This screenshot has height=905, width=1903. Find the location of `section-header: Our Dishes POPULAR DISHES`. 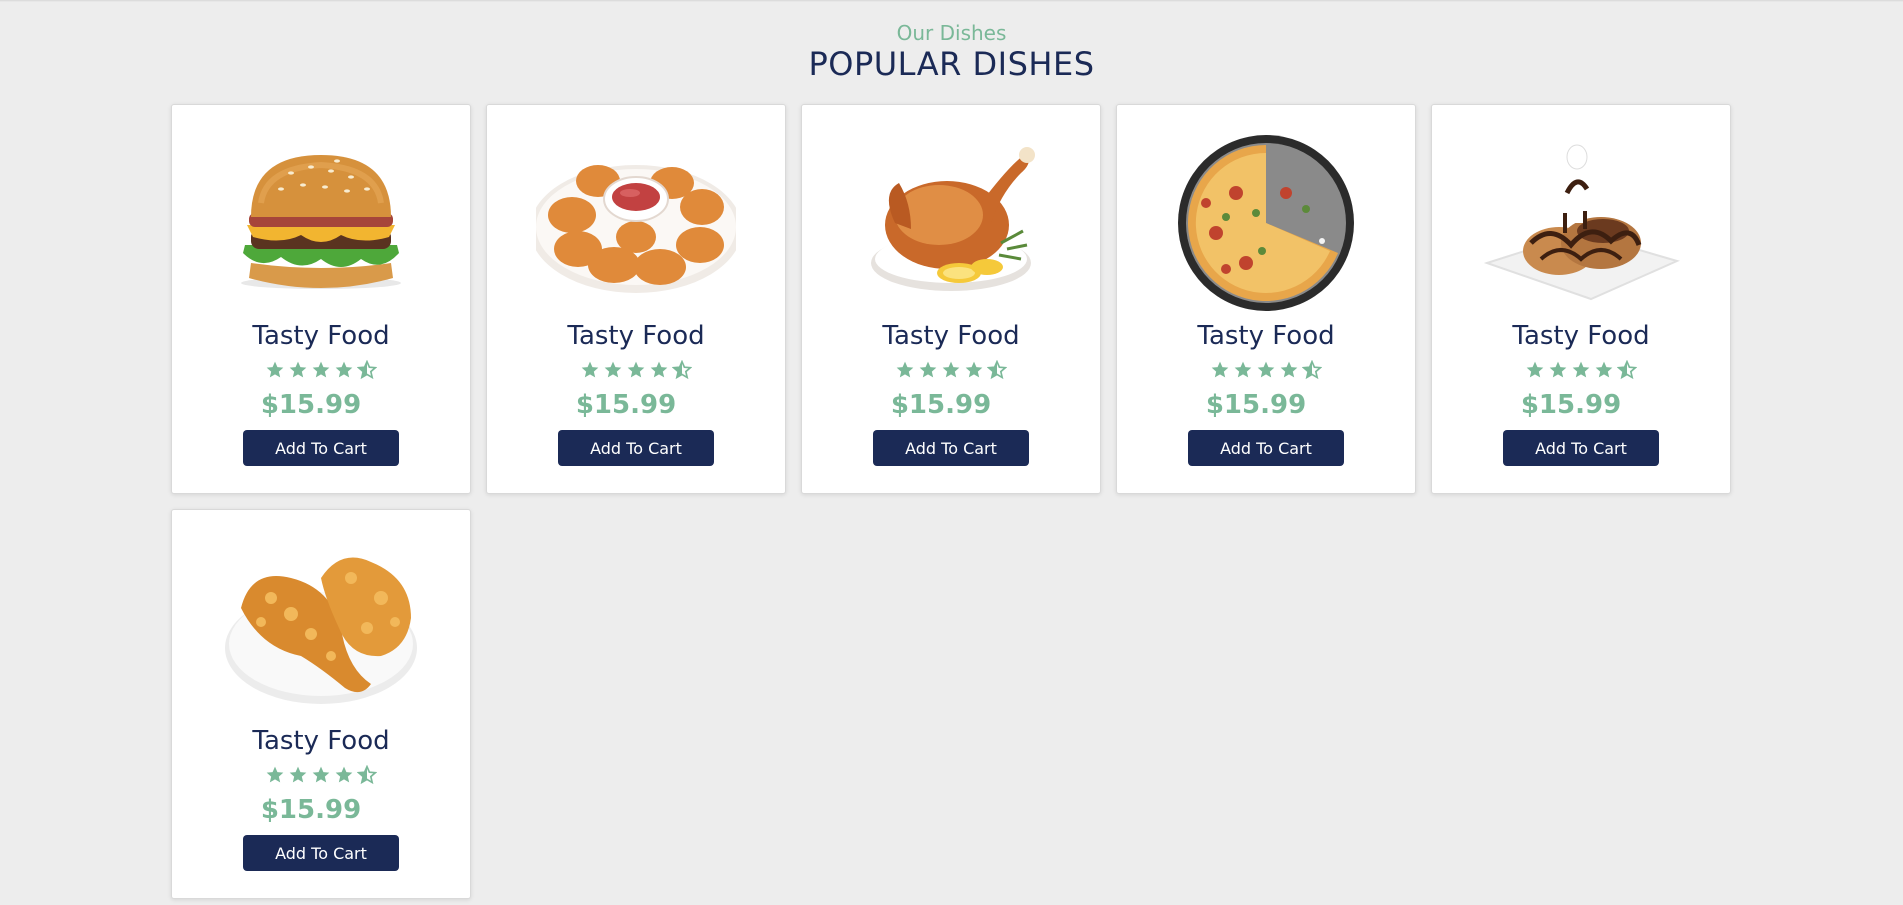

section-header: Our Dishes POPULAR DISHES is located at coordinates (951, 51).